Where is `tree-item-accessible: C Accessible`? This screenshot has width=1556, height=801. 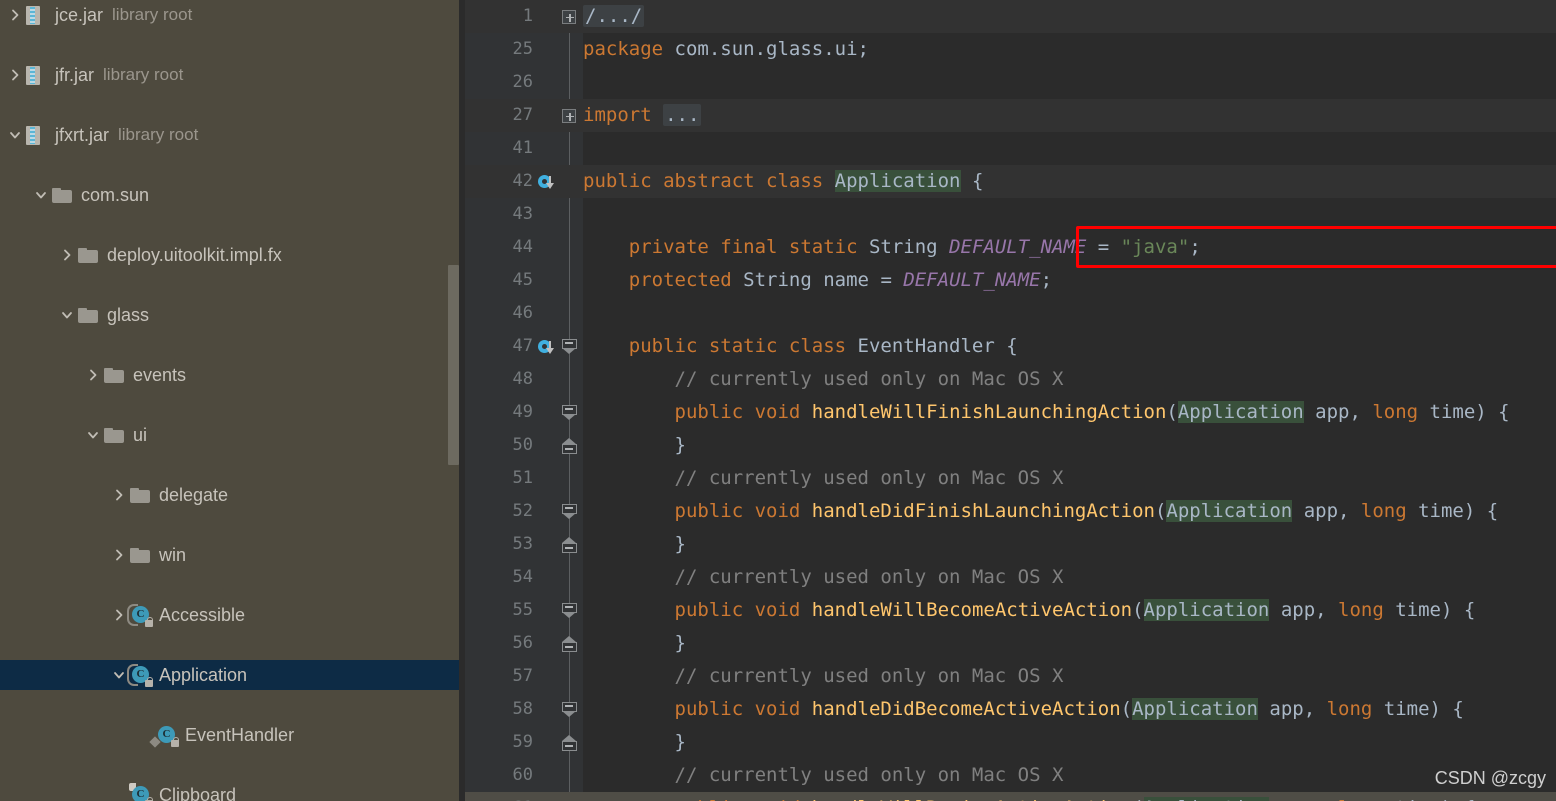 tree-item-accessible: C Accessible is located at coordinates (232, 615).